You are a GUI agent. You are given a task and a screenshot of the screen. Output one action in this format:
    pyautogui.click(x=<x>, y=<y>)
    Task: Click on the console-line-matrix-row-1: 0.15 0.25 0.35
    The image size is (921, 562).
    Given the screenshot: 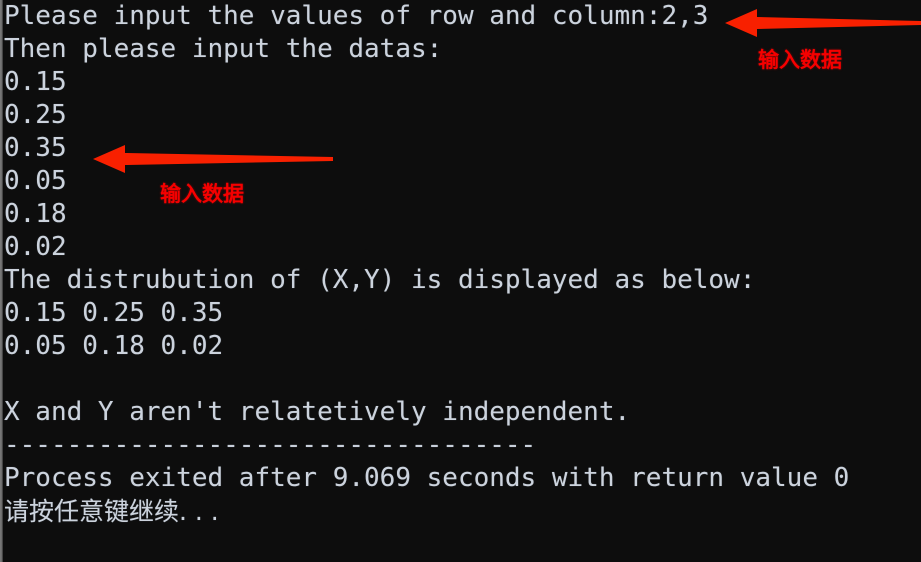 What is the action you would take?
    pyautogui.click(x=114, y=313)
    